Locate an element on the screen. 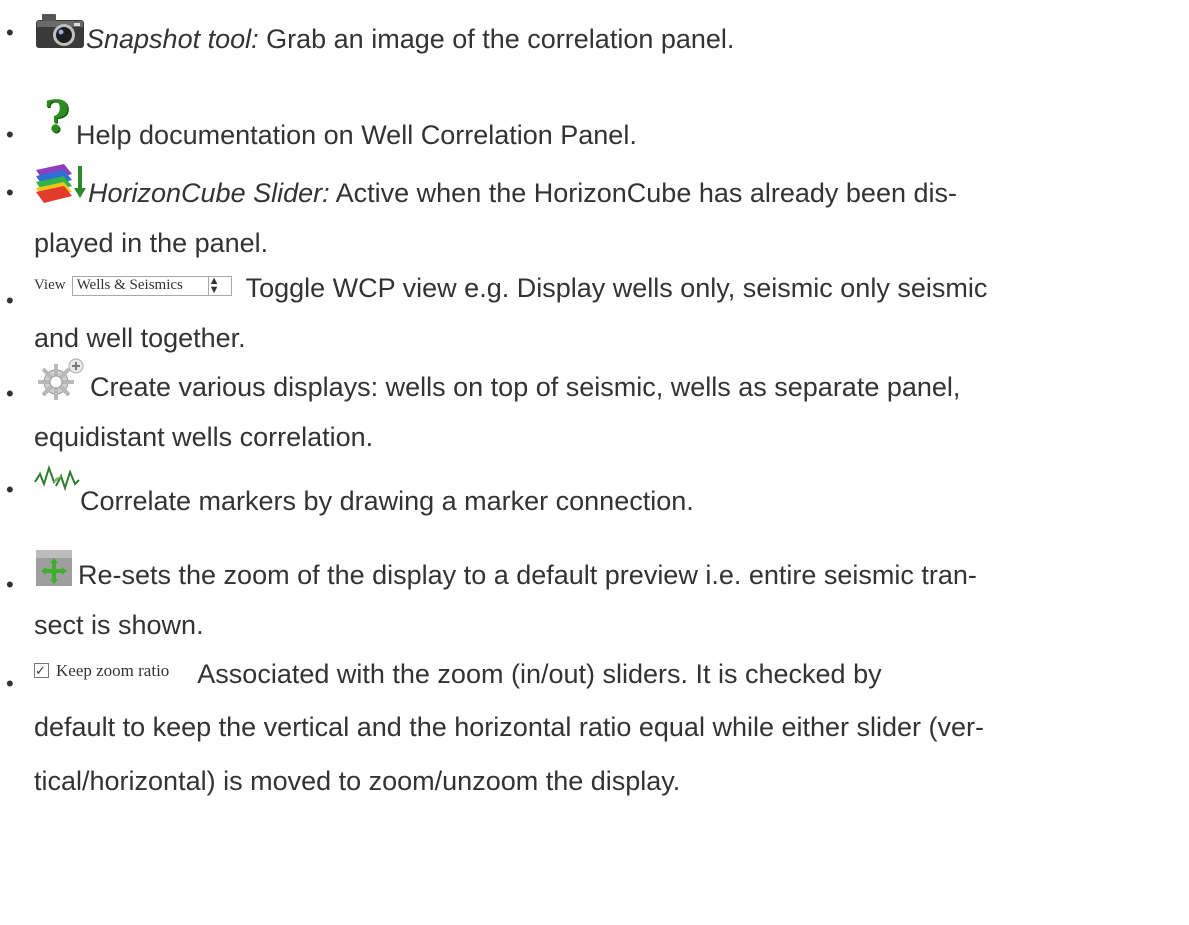 Image resolution: width=1189 pixels, height=925 pixels. keep-zoom-ratio-checkbox: ✓ Keep zoom ratio is located at coordinates (101, 670).